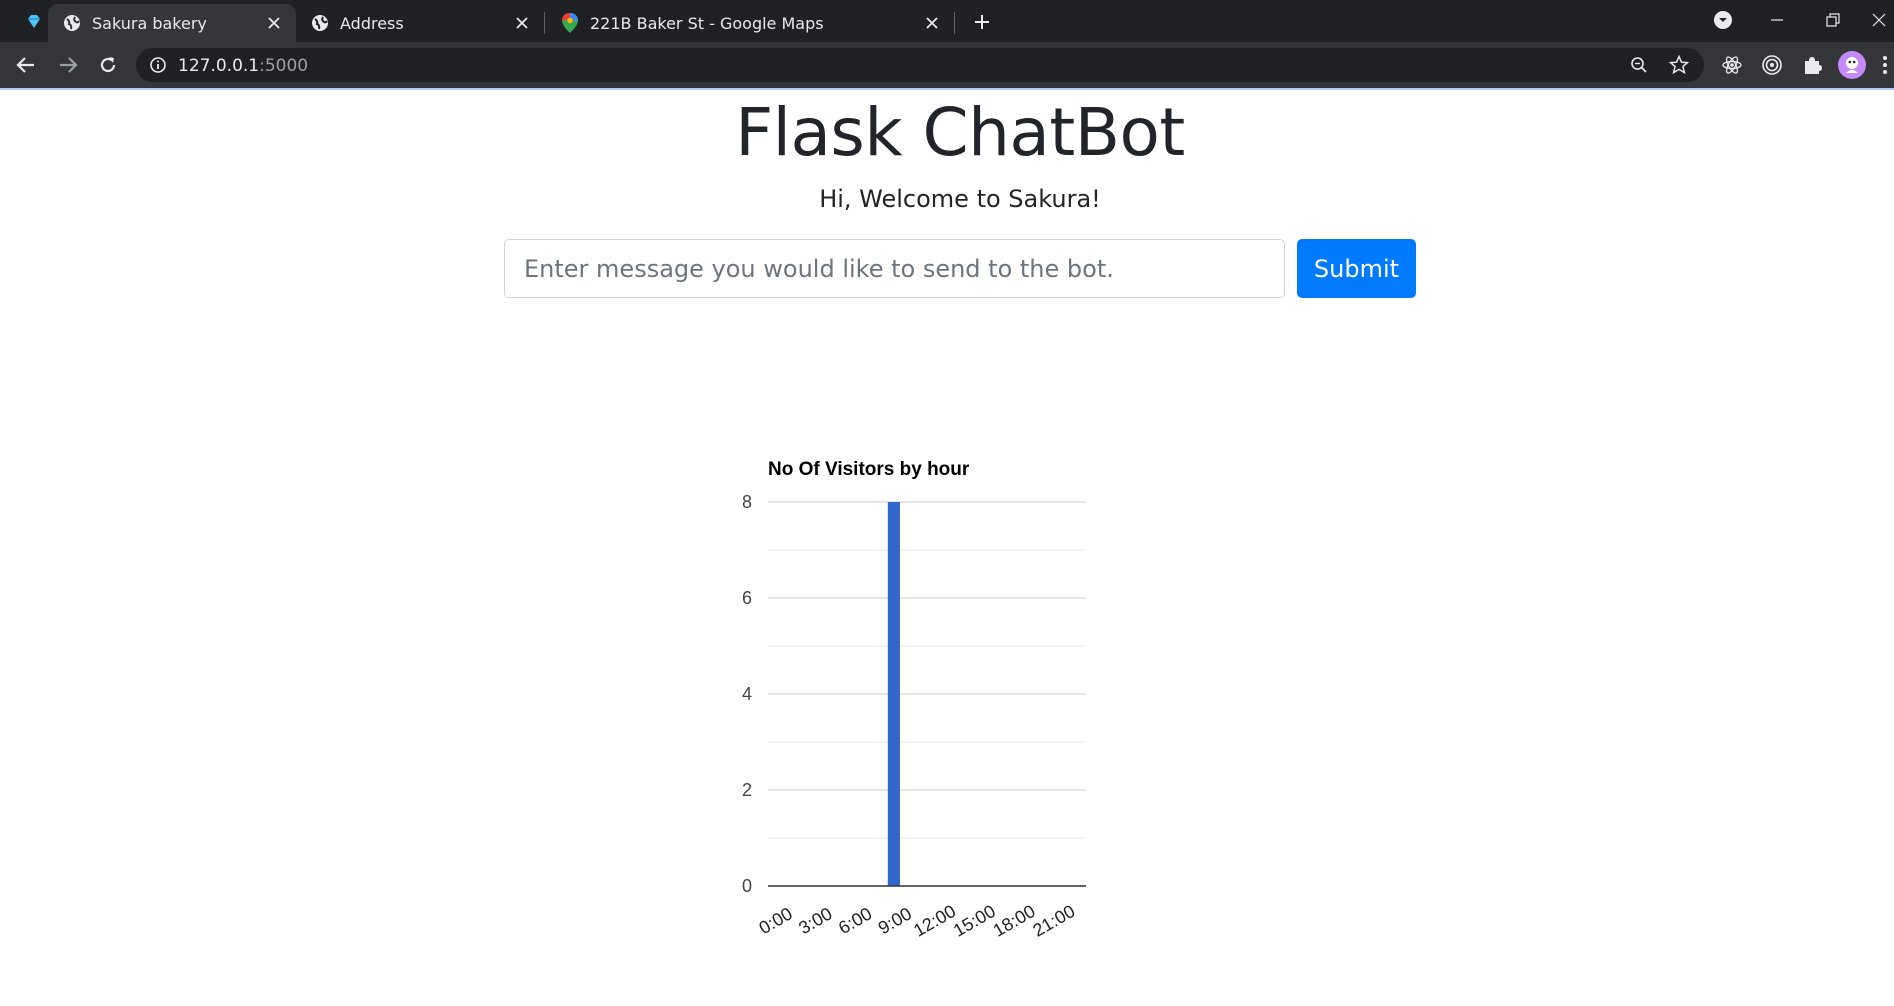  Describe the element at coordinates (974, 921) in the screenshot. I see `x-tick-label: 15:00` at that location.